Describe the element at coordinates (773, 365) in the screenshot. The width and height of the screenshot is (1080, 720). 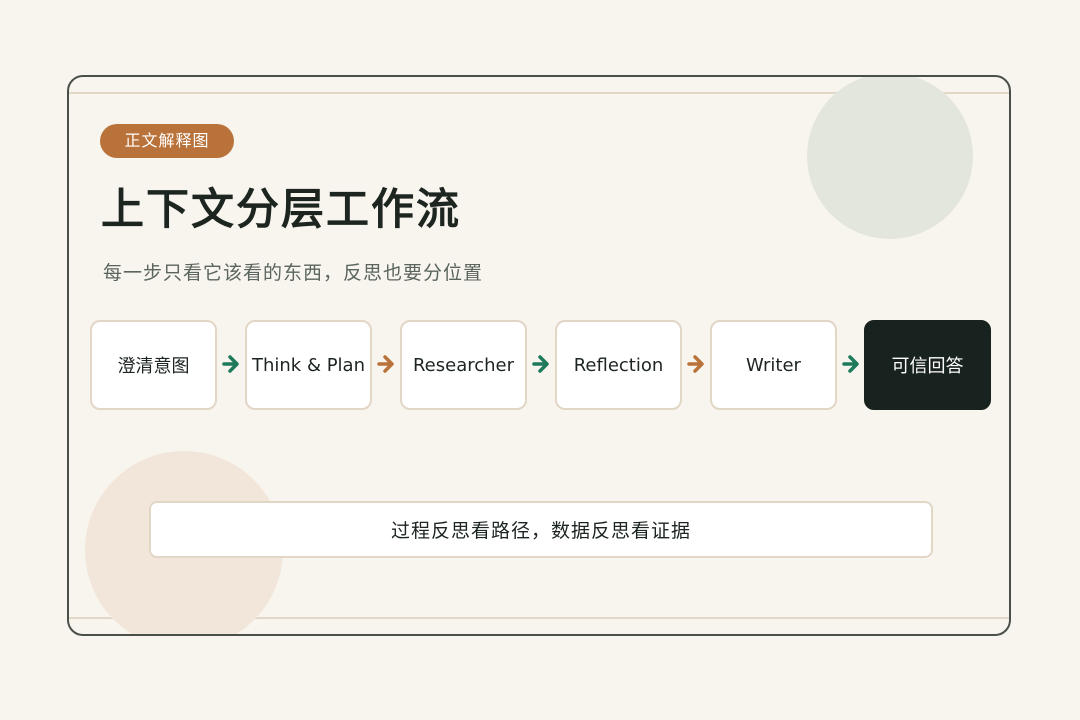
I see `step-writer: Writer` at that location.